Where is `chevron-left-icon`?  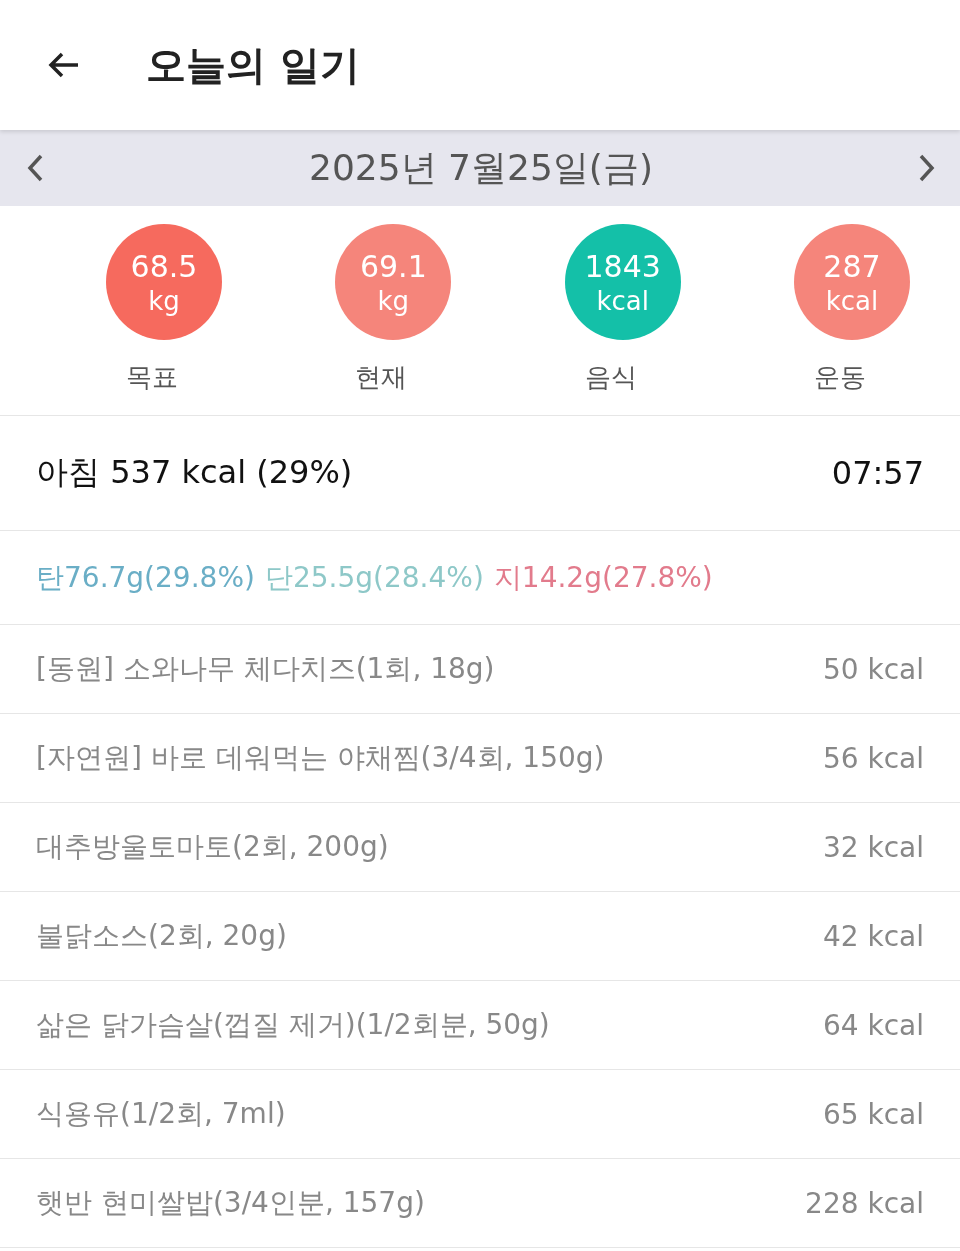 chevron-left-icon is located at coordinates (35, 168).